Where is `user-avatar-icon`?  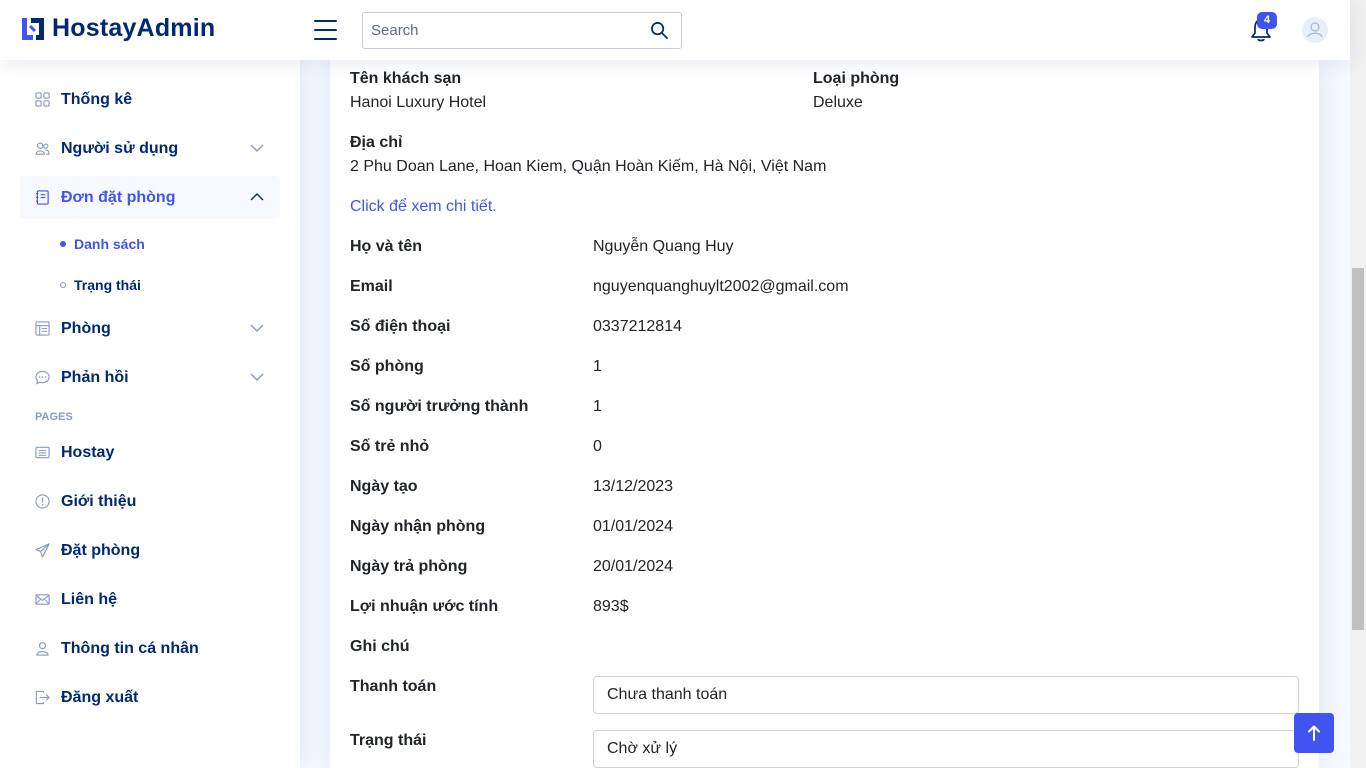
user-avatar-icon is located at coordinates (1315, 30).